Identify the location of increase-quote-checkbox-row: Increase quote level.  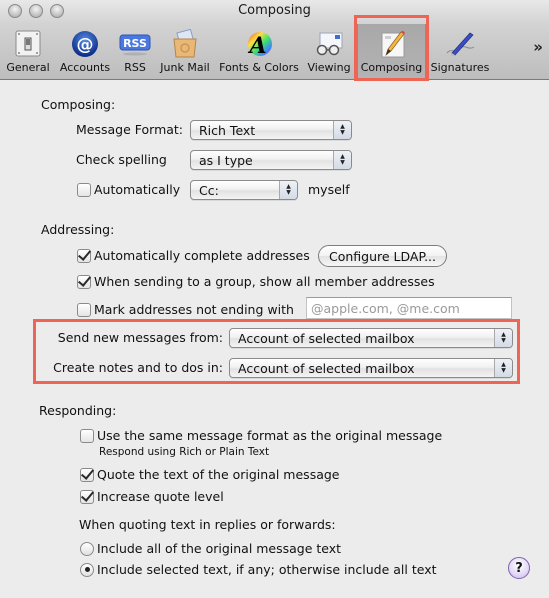
(152, 496).